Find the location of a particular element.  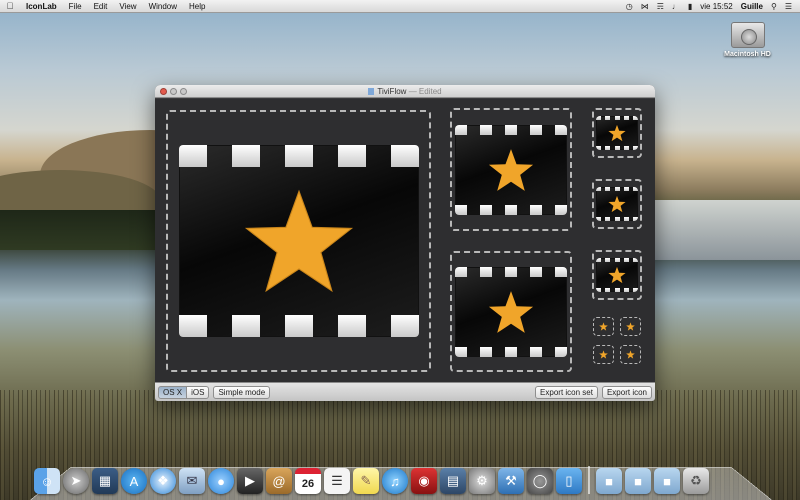

instruments-icon: ◯ is located at coordinates (540, 481).